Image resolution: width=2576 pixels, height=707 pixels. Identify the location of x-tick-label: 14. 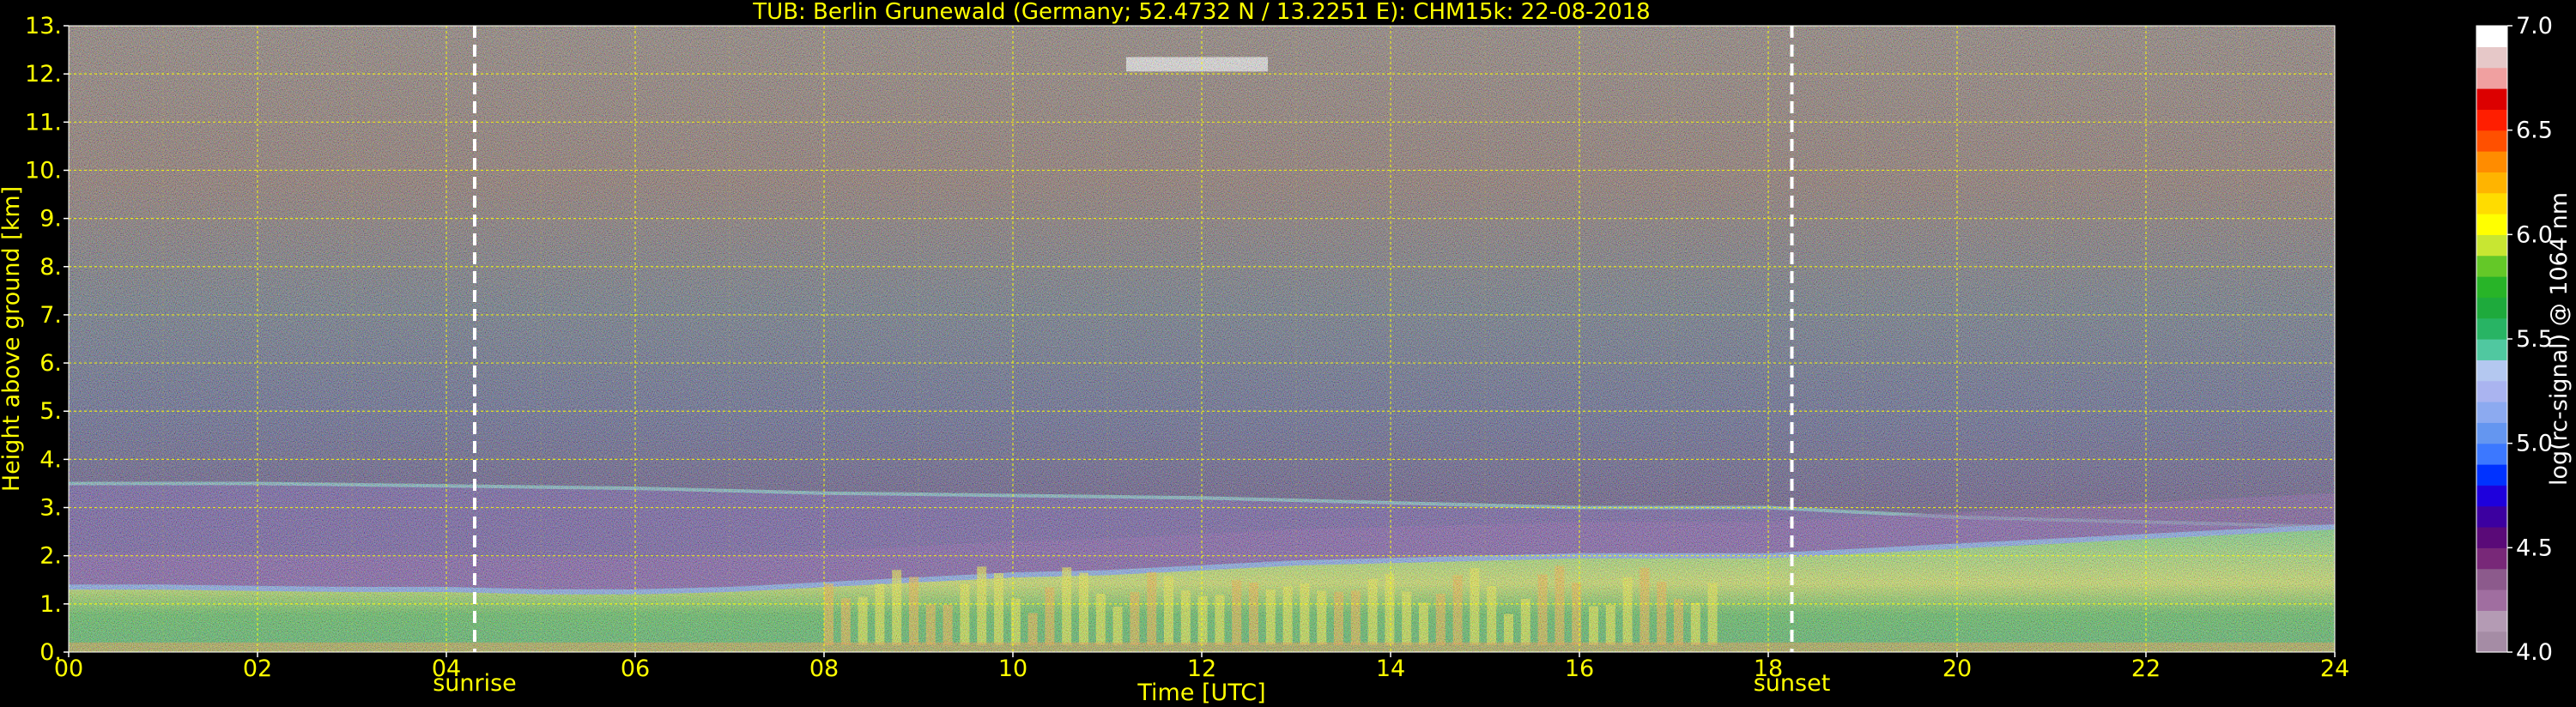
(1390, 669).